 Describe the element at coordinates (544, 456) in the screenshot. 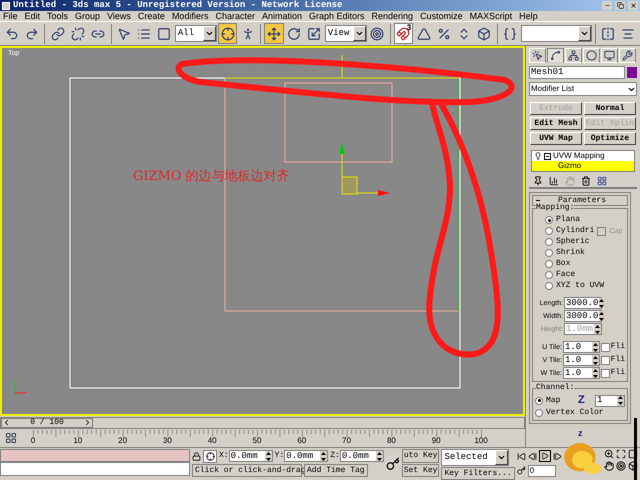

I see `play-button` at that location.